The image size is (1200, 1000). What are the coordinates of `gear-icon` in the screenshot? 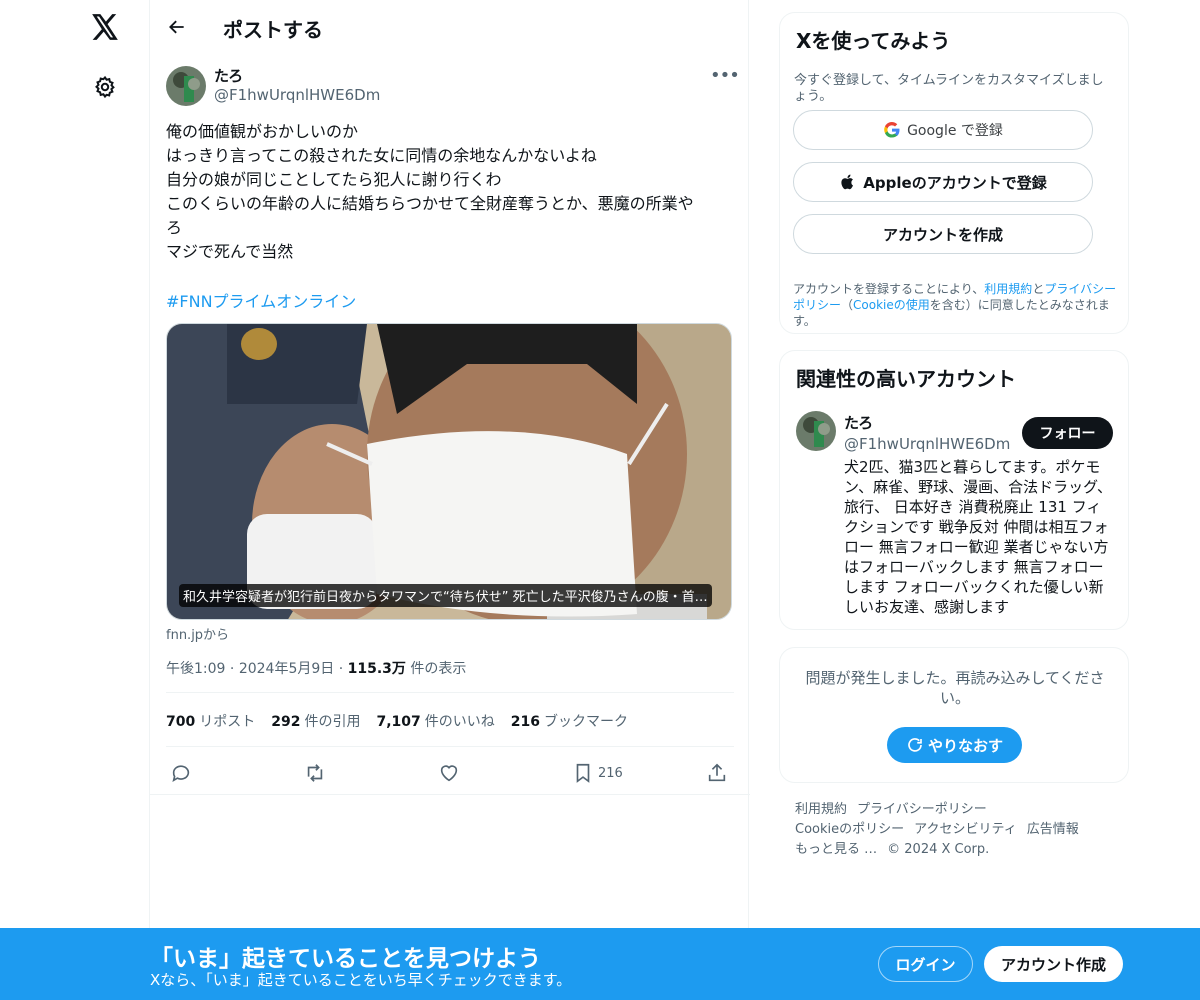 It's located at (105, 87).